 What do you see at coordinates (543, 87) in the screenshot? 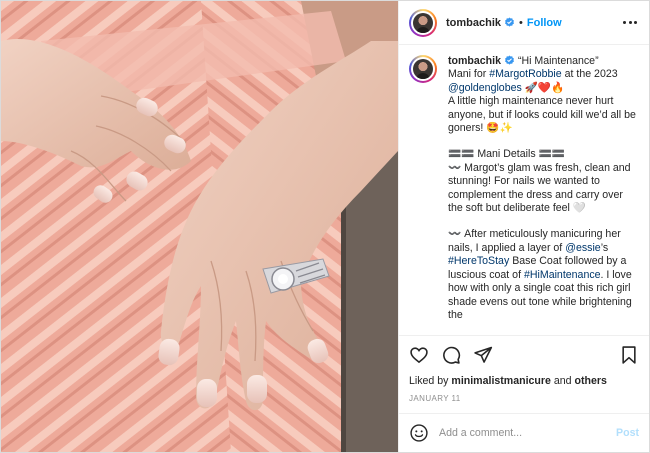
I see `caption-emojis: 🚀❤️🔥` at bounding box center [543, 87].